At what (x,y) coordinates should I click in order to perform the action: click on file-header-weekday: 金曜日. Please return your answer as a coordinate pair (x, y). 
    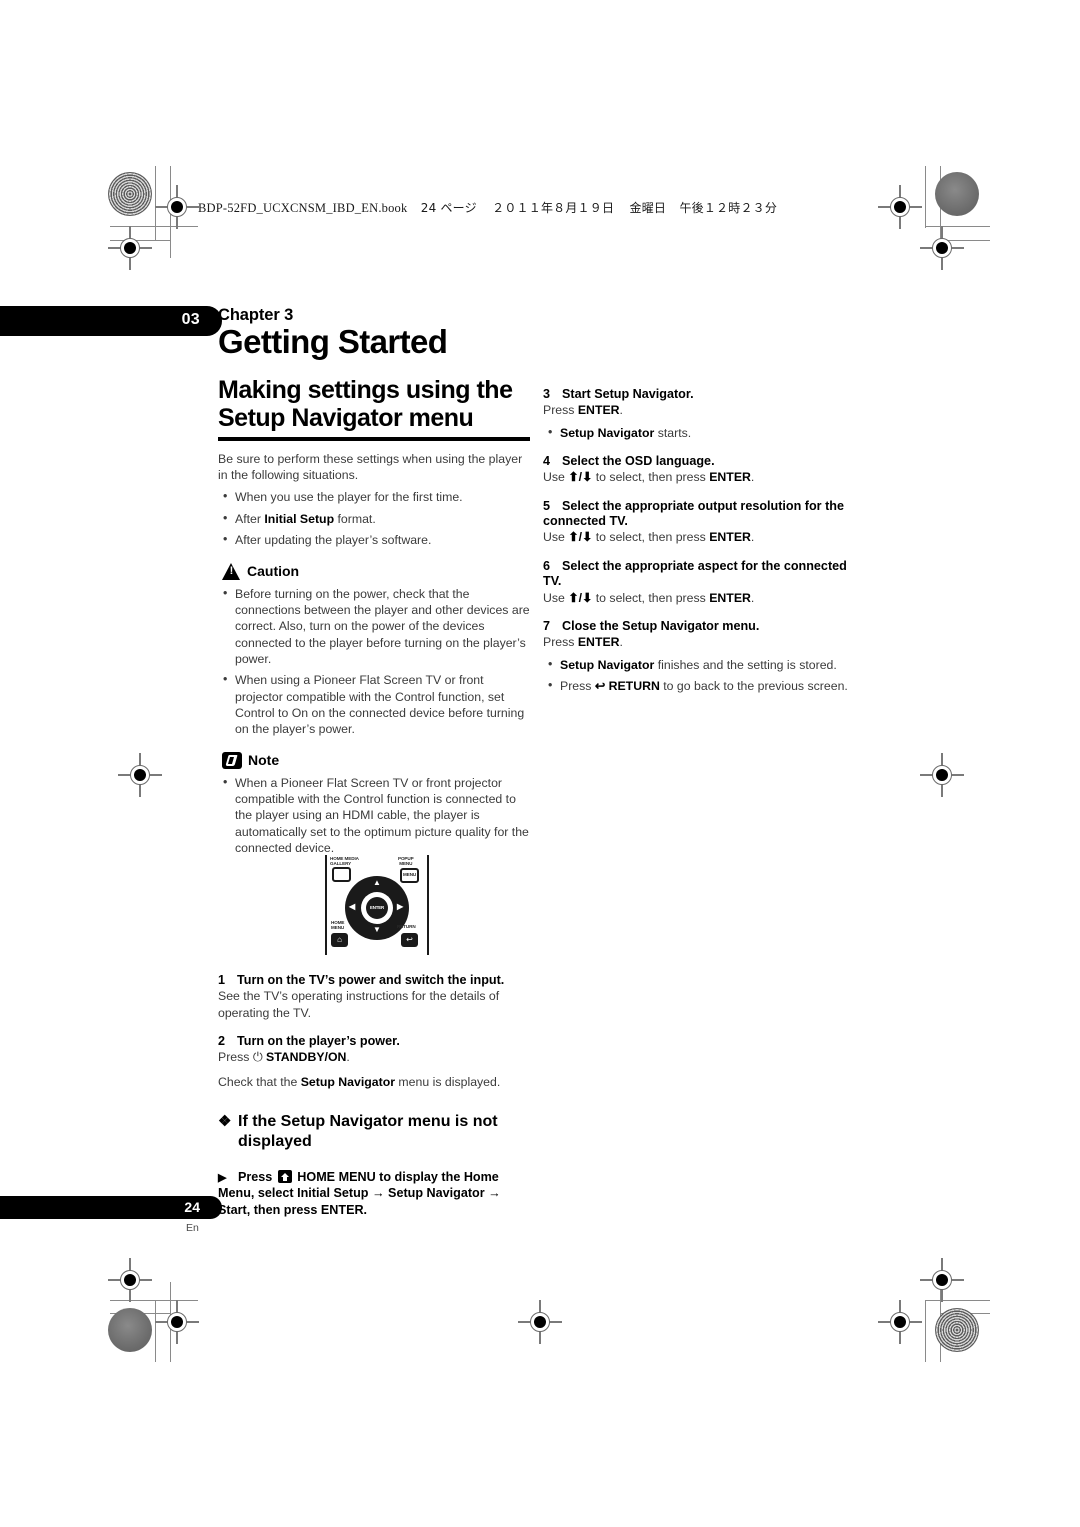
    Looking at the image, I should click on (648, 208).